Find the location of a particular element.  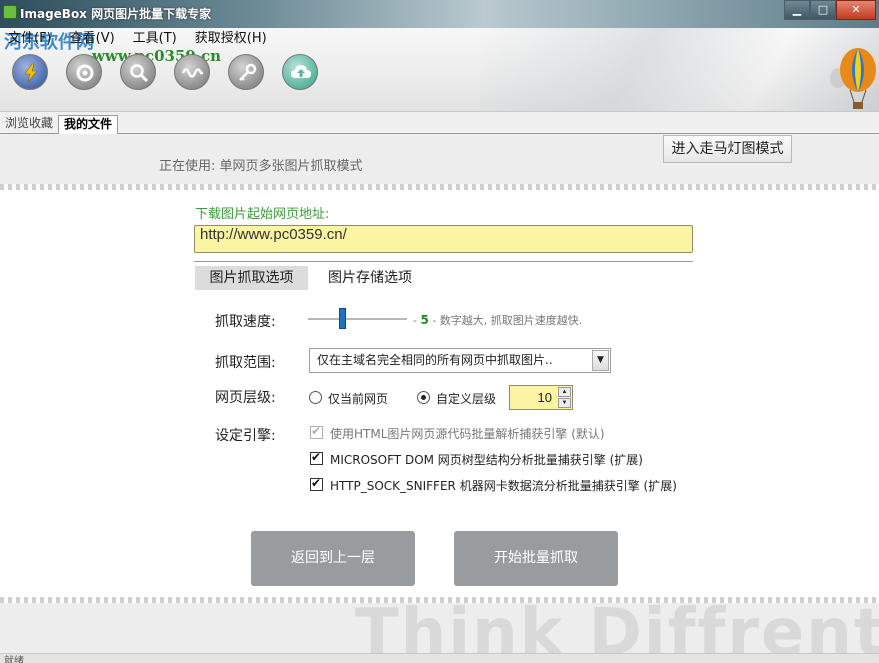

radio-custom-level is located at coordinates (423, 397).